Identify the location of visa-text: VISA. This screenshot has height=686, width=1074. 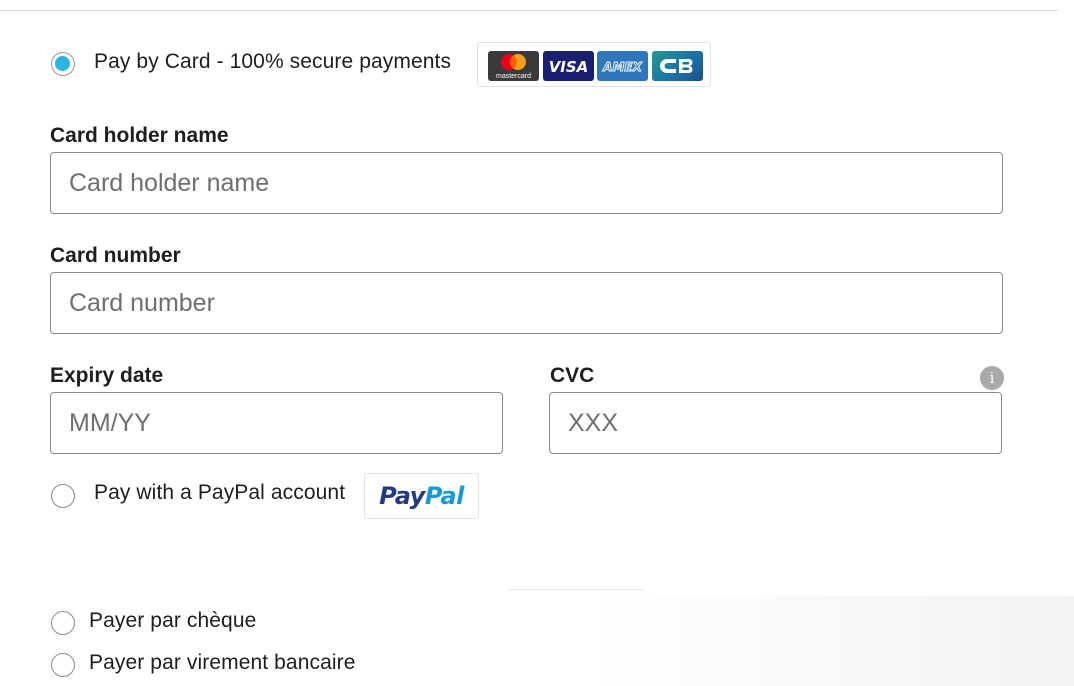
(569, 67).